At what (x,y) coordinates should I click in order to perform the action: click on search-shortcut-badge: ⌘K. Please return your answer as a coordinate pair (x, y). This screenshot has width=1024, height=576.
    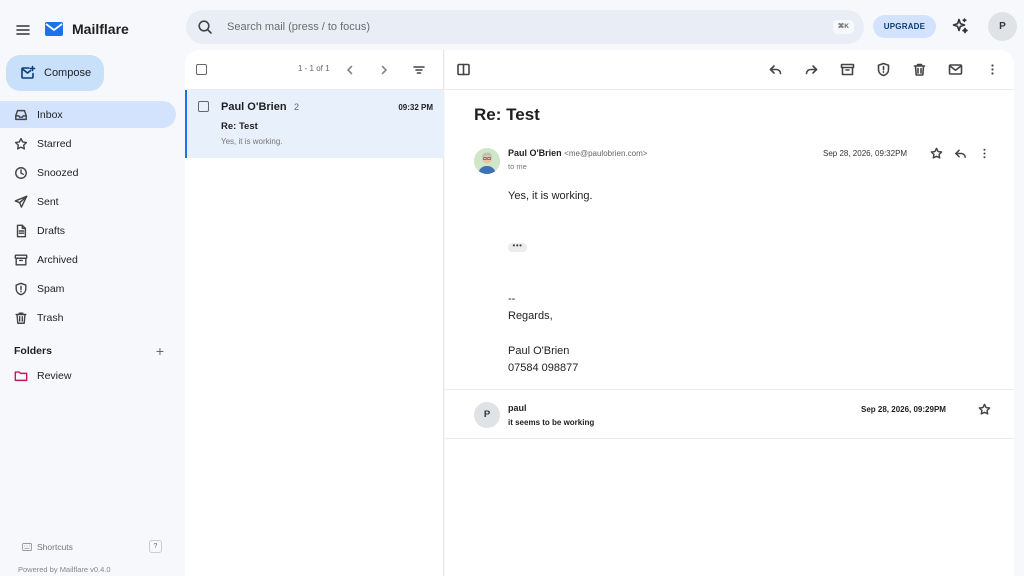
    Looking at the image, I should click on (843, 27).